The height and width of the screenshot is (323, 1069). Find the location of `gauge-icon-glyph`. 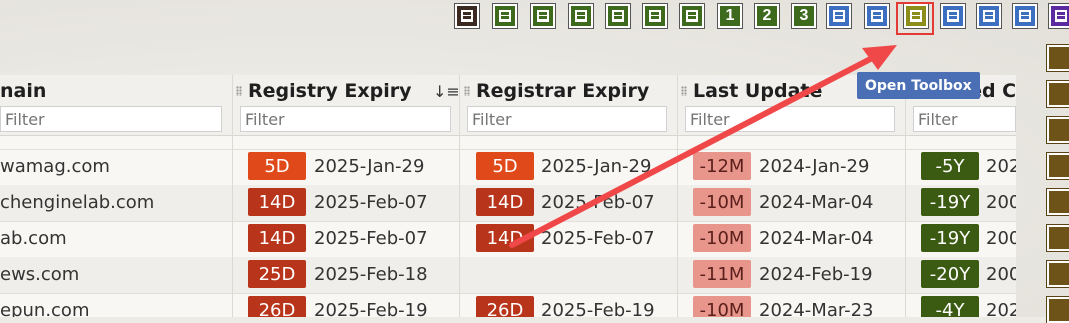

gauge-icon-glyph is located at coordinates (877, 16).